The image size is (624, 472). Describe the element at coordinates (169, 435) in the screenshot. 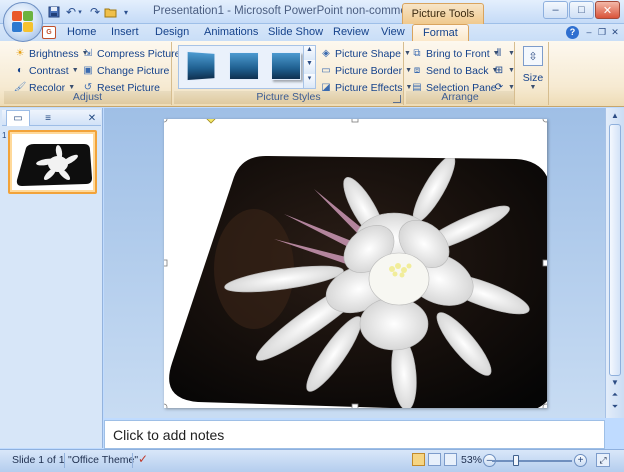

I see `notes-placeholder: Click to add notes` at that location.